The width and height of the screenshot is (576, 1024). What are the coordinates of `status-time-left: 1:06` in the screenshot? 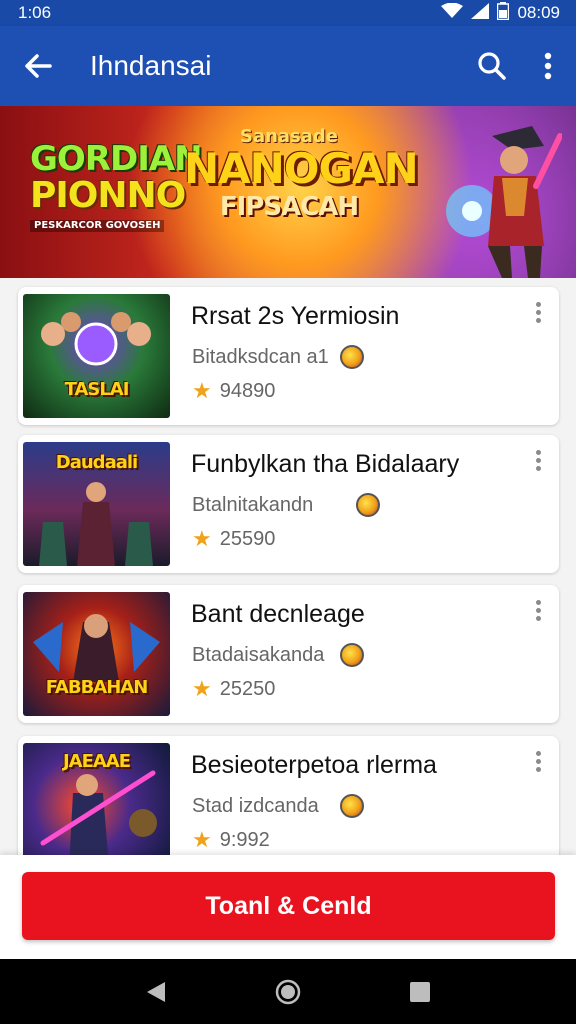 It's located at (35, 12).